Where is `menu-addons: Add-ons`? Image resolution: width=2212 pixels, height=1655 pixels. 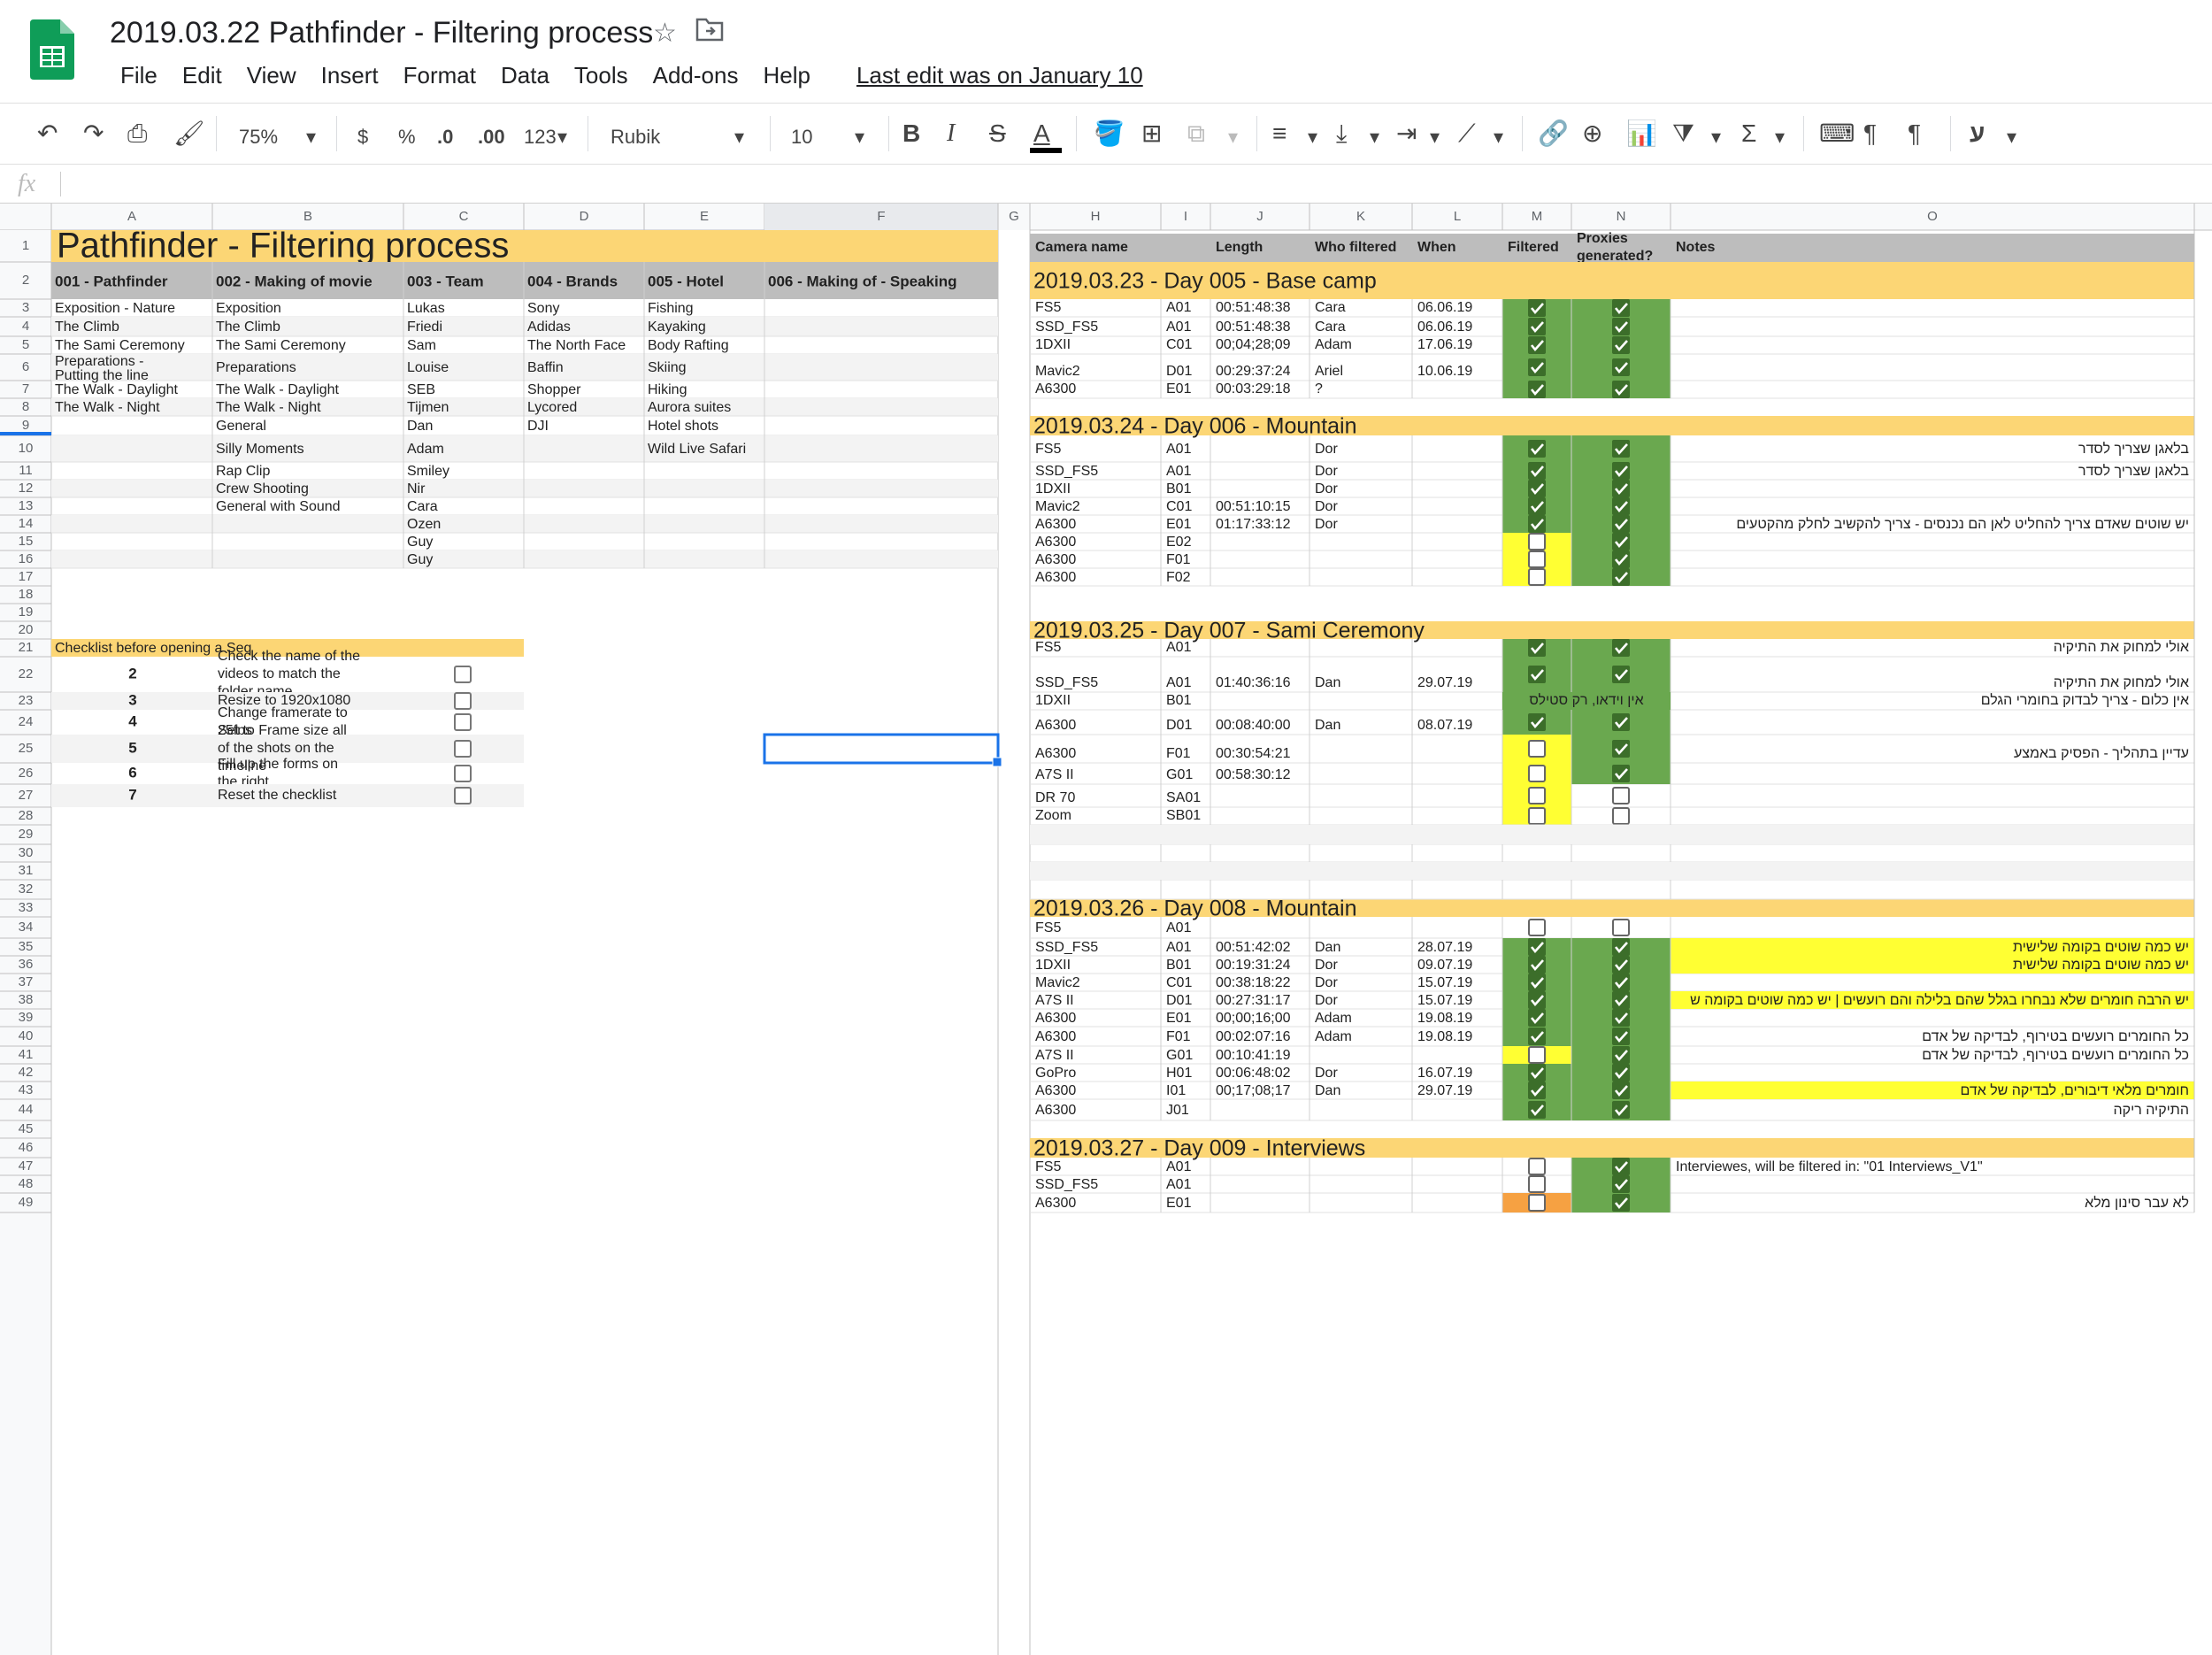
menu-addons: Add-ons is located at coordinates (696, 77).